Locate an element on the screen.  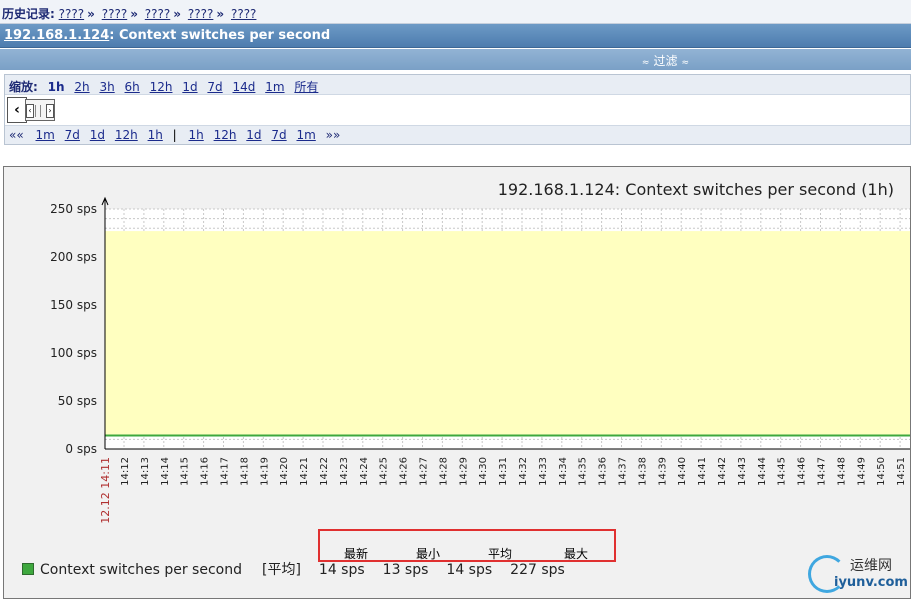
timeline-scrollbar: ‹ ‹ › is located at coordinates (457, 110).